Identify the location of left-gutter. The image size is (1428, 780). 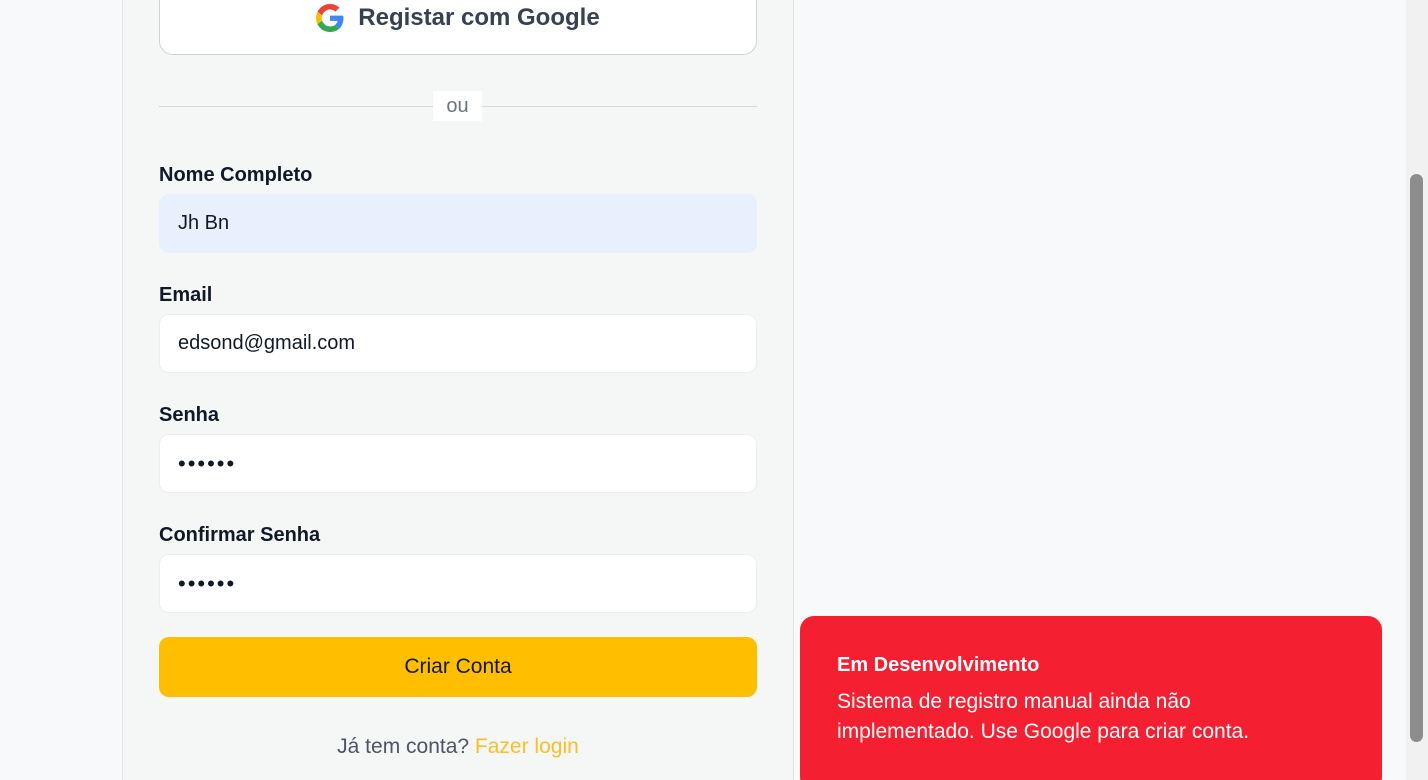
(61, 390).